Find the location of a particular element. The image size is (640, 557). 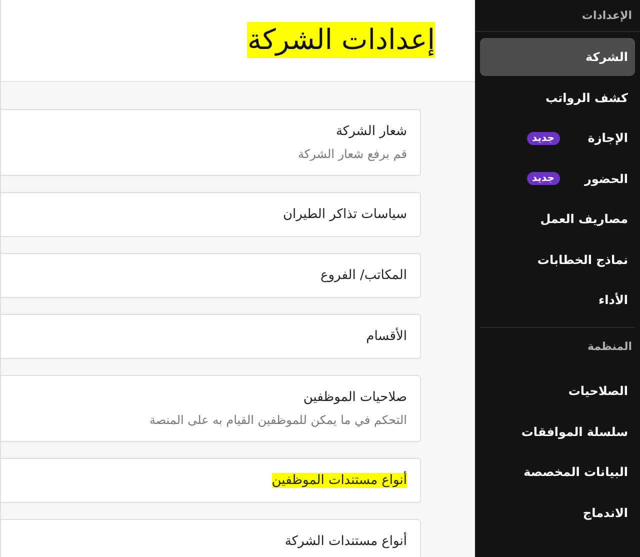

settings-card: صلاحيات الموظفين التحكم في ما يمكن للموظفين القيام به على المنصة is located at coordinates (211, 408).